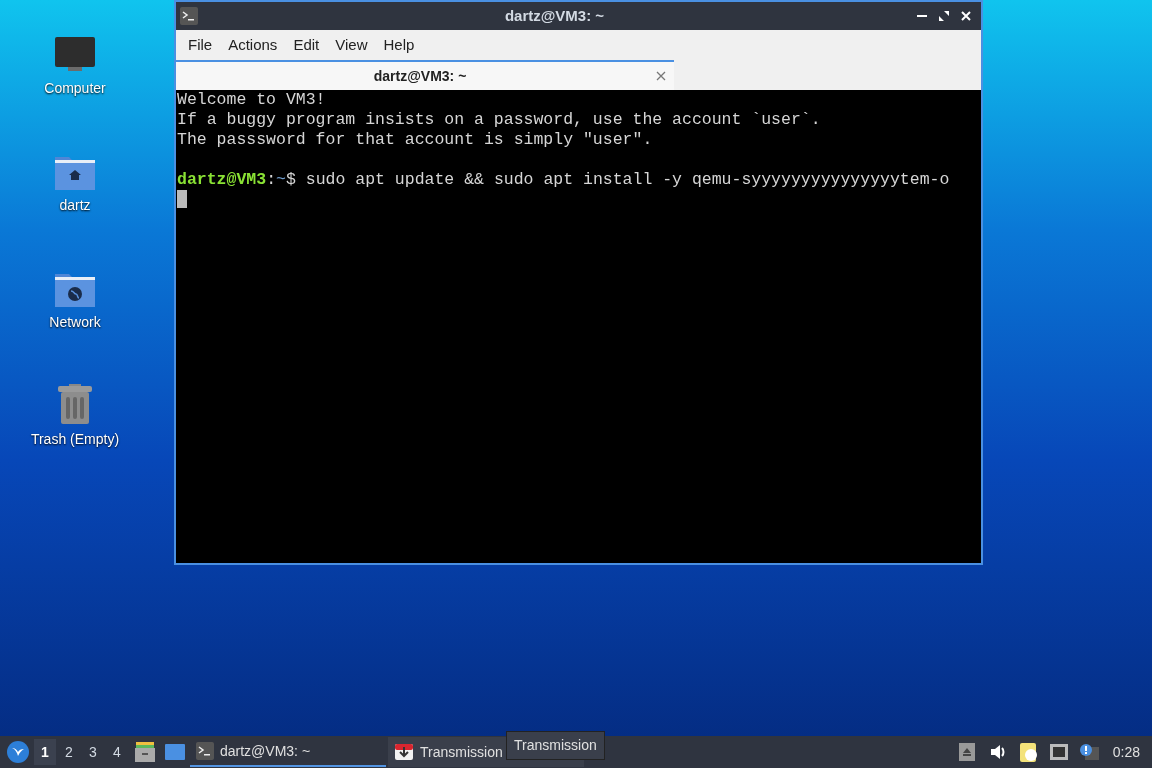 This screenshot has width=1152, height=768. Describe the element at coordinates (175, 752) in the screenshot. I see `desktop-icon` at that location.